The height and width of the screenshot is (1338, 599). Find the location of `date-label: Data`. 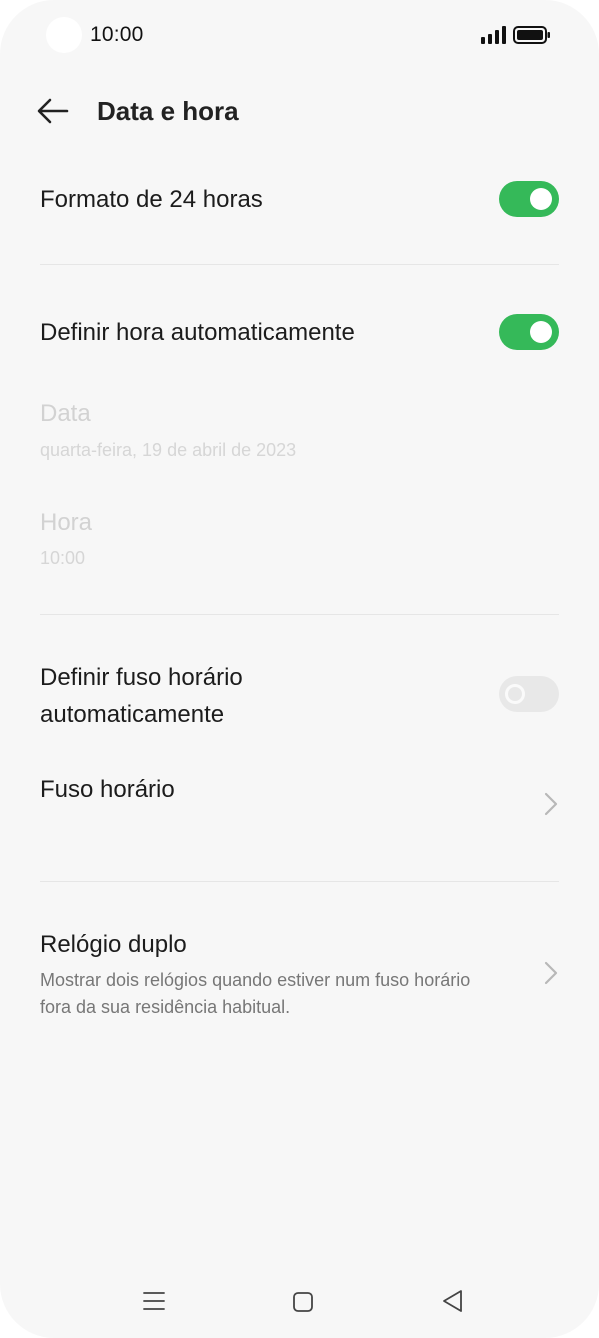

date-label: Data is located at coordinates (65, 413).